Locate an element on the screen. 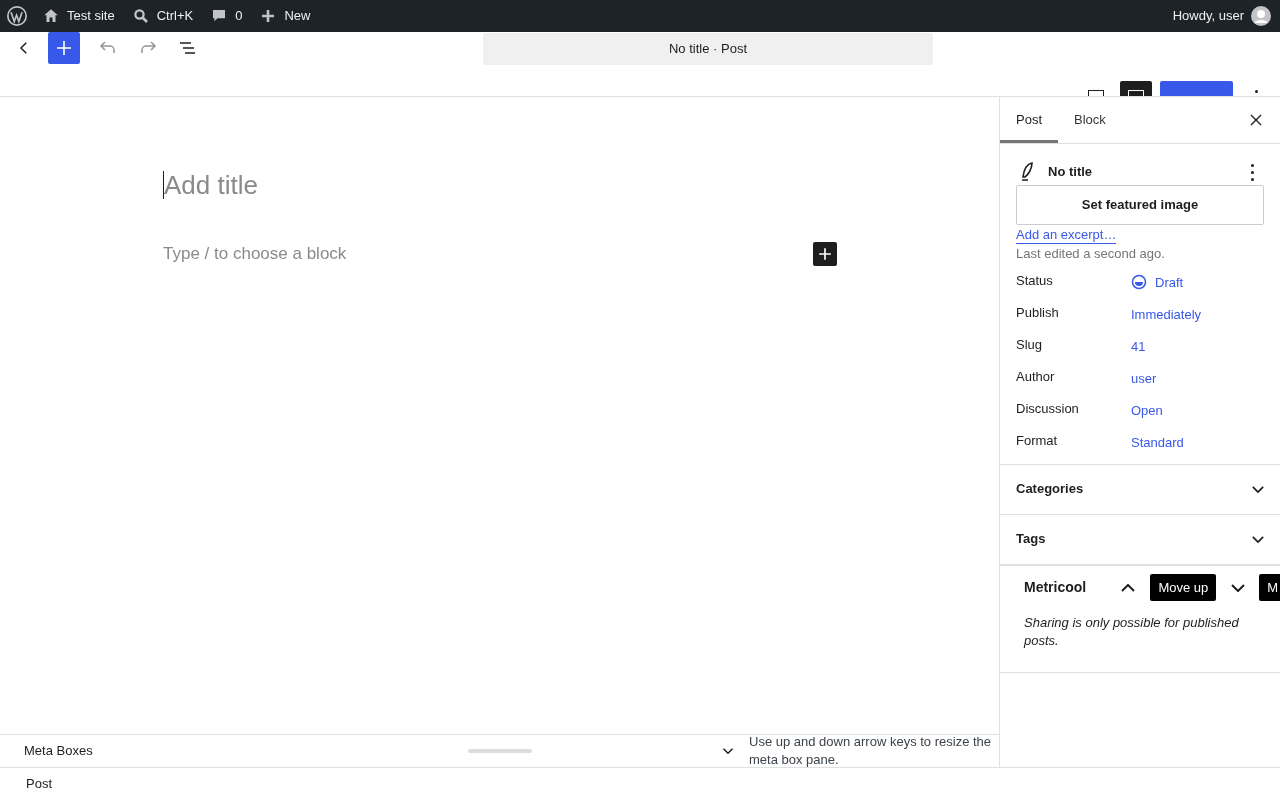 The image size is (1280, 800). field-label: Publish is located at coordinates (1038, 312).